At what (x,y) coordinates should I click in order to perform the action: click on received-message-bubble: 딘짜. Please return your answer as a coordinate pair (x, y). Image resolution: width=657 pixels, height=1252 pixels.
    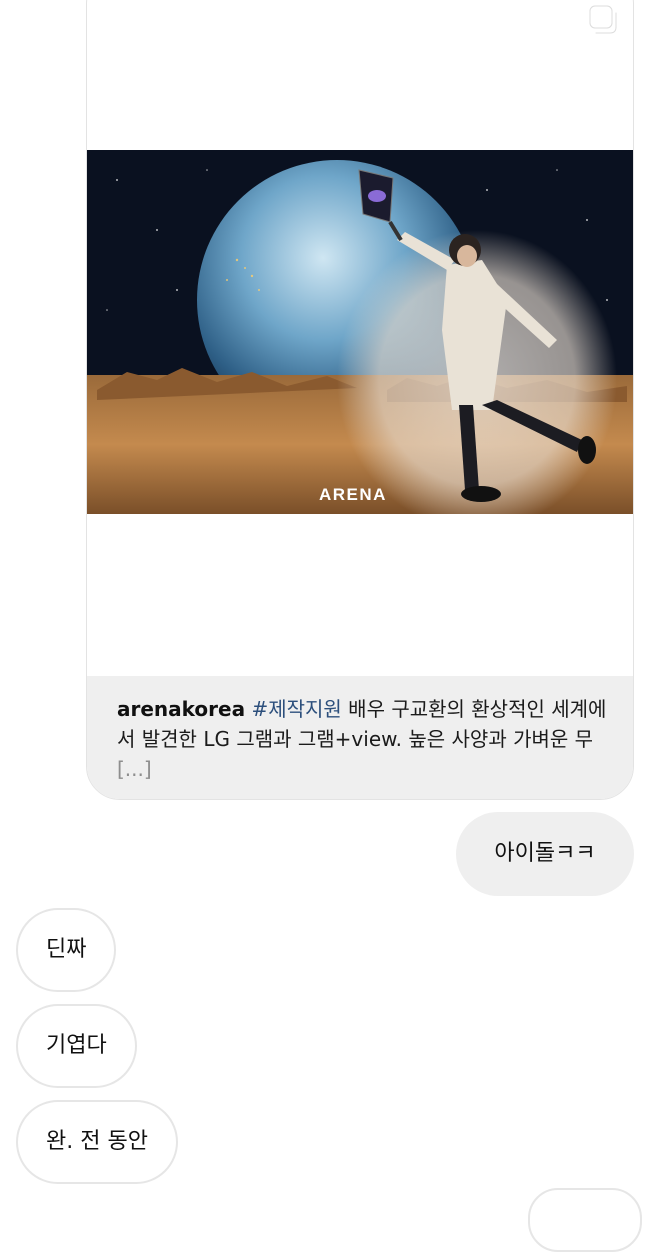
    Looking at the image, I should click on (66, 950).